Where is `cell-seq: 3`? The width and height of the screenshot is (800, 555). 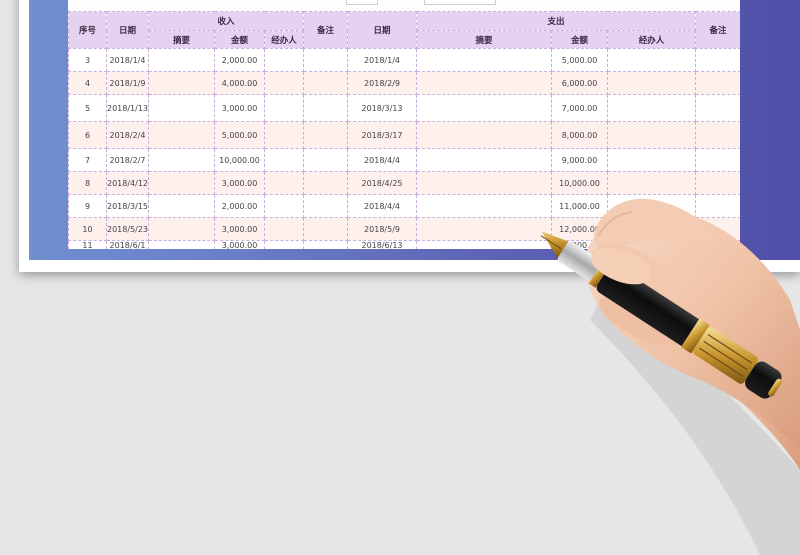
cell-seq: 3 is located at coordinates (87, 60).